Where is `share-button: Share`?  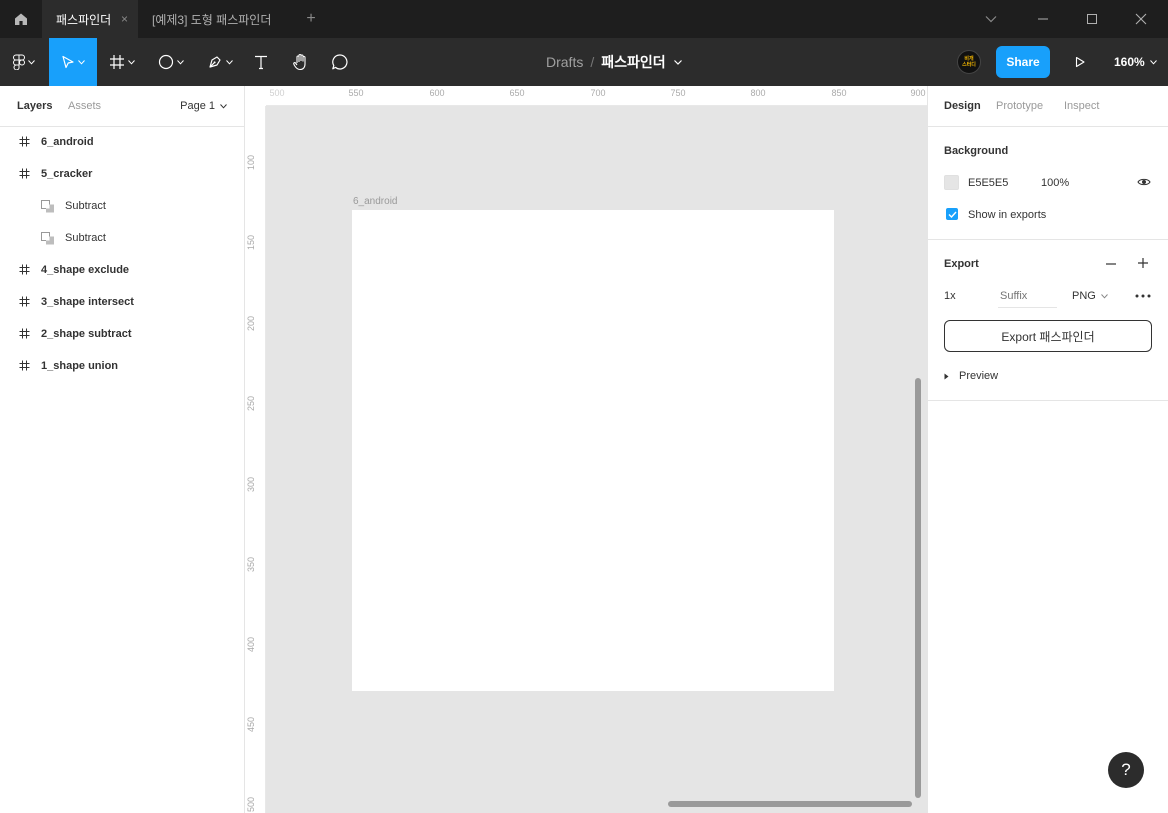
share-button: Share is located at coordinates (1023, 62).